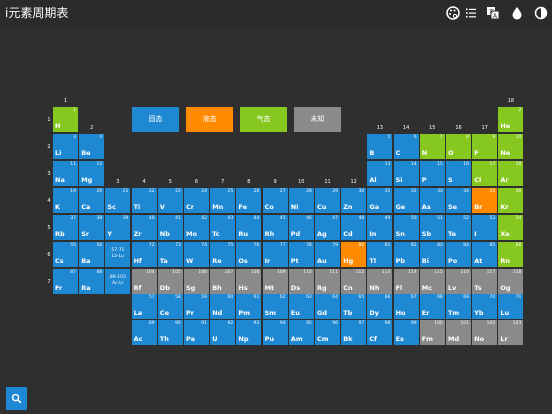 The height and width of the screenshot is (414, 552). Describe the element at coordinates (144, 200) in the screenshot. I see `element-cell: 22 Ti` at that location.